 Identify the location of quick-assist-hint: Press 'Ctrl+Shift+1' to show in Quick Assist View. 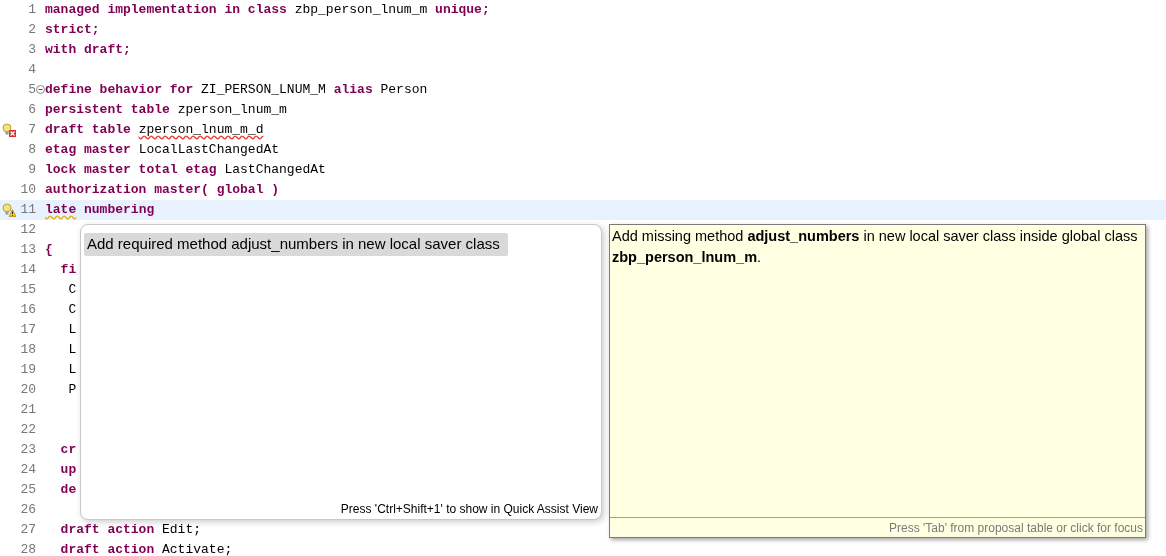
(469, 509).